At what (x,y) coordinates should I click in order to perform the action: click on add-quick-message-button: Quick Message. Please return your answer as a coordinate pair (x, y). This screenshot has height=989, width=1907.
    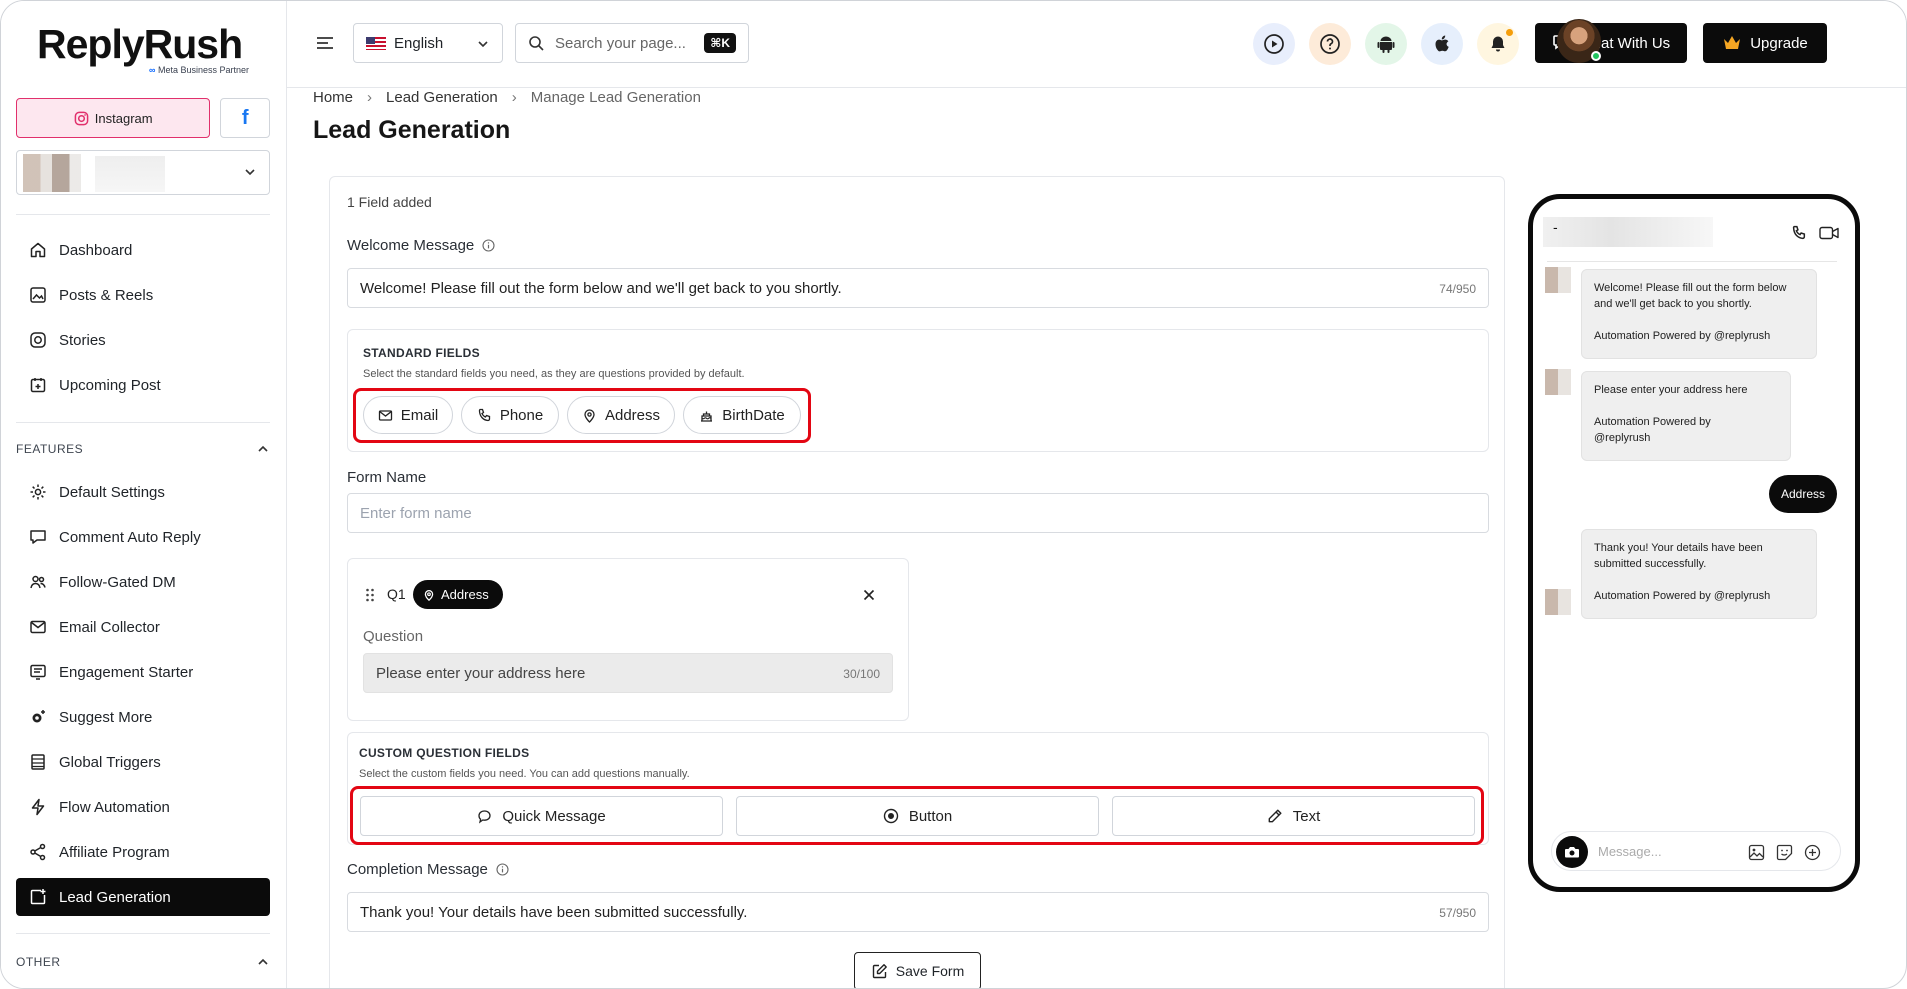
    Looking at the image, I should click on (541, 816).